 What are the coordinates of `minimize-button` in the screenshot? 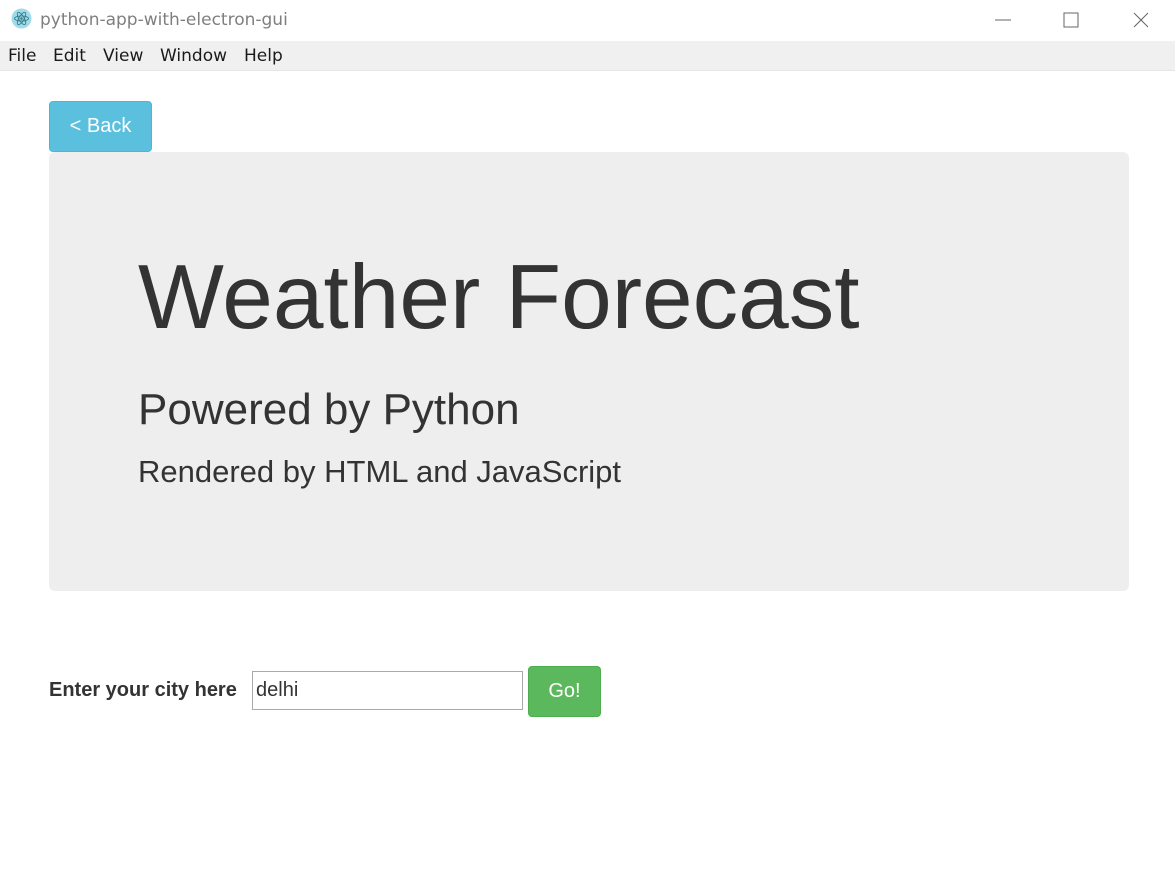 It's located at (1003, 20).